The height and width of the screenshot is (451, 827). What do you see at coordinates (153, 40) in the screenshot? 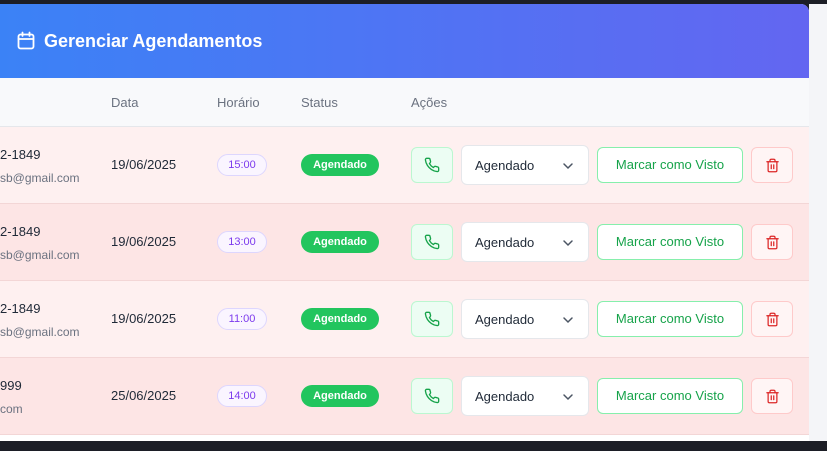
I see `page-title: Gerenciar Agendamentos` at bounding box center [153, 40].